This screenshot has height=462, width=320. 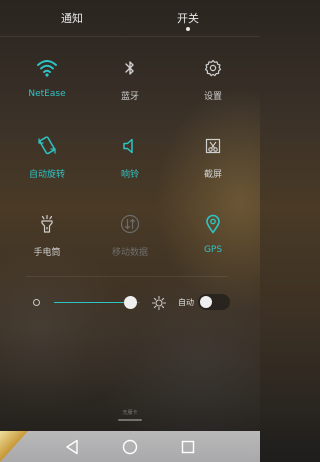 What do you see at coordinates (130, 36) in the screenshot?
I see `header-divider` at bounding box center [130, 36].